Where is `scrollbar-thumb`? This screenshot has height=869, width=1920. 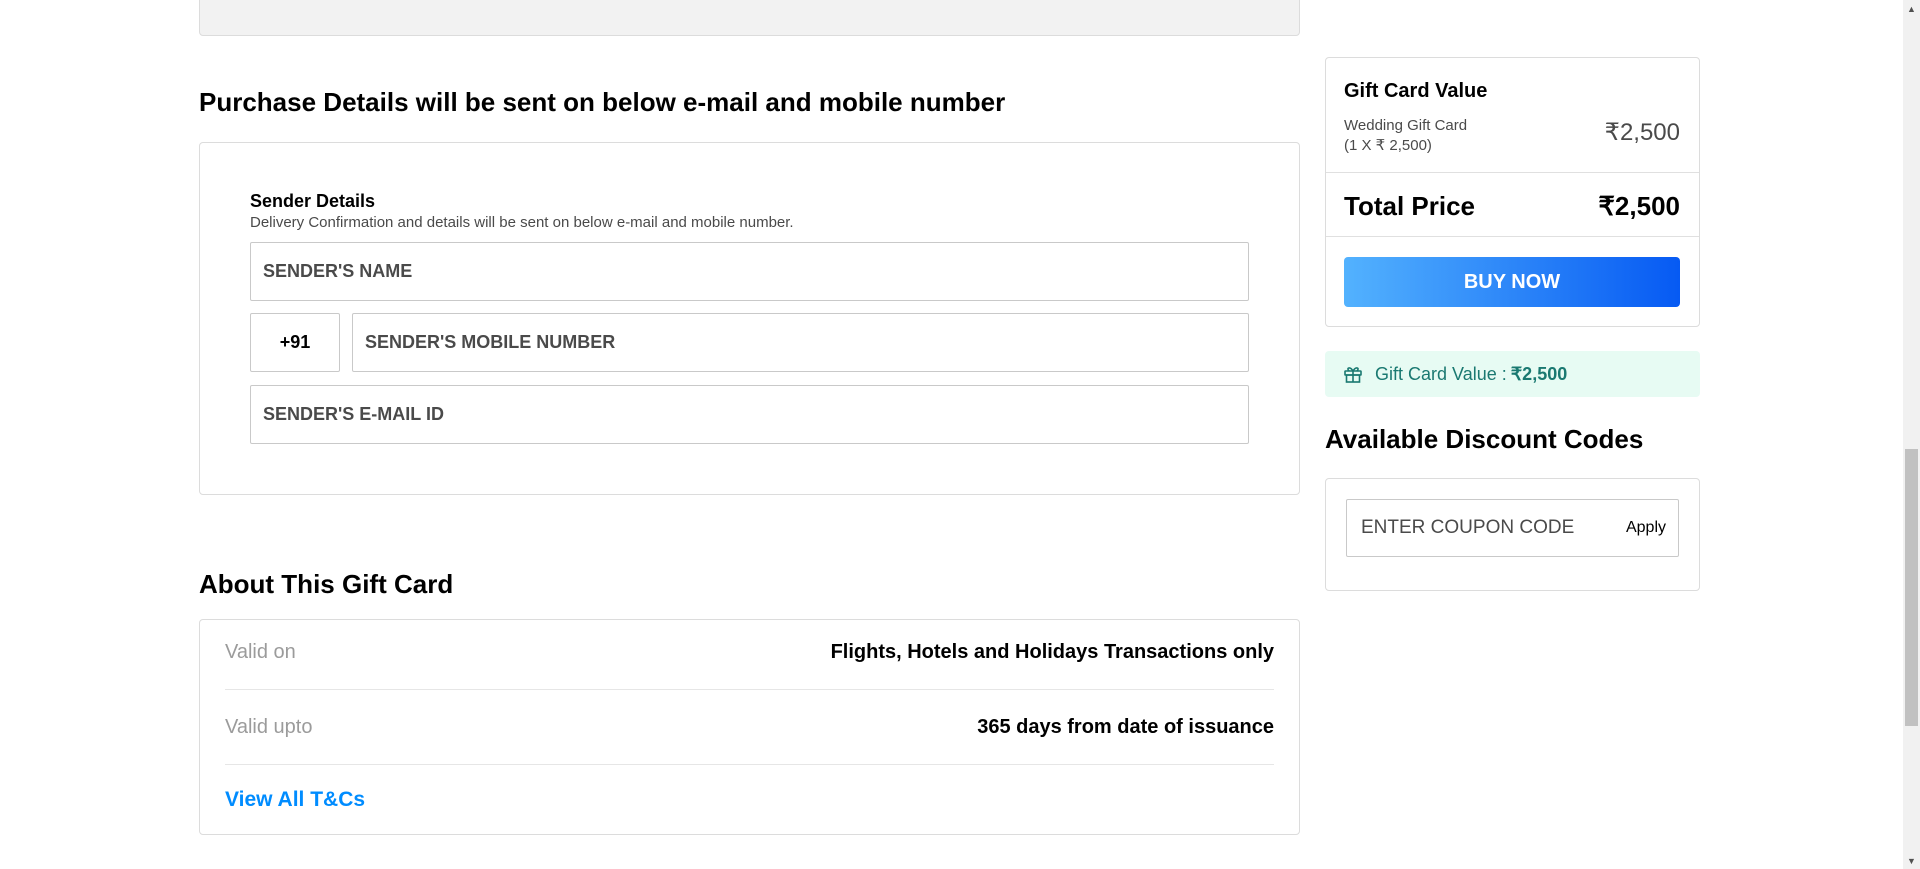 scrollbar-thumb is located at coordinates (1911, 587).